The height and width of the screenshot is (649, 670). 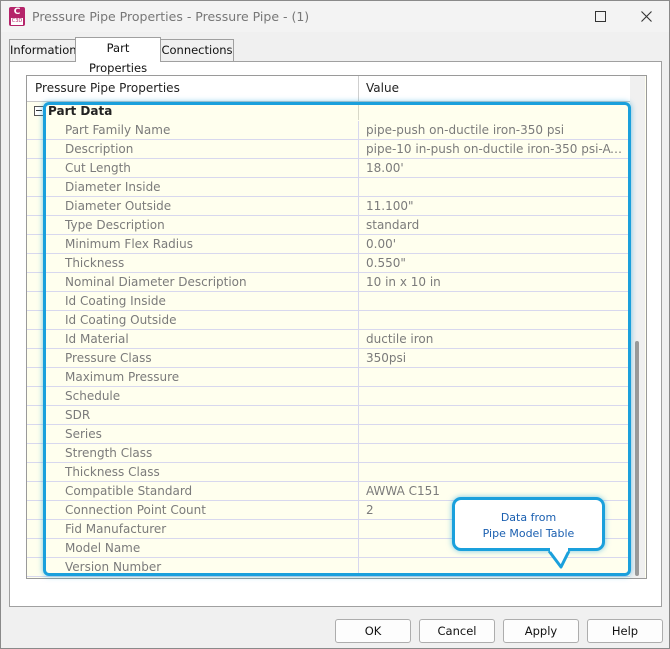 I want to click on maximize-icon, so click(x=600, y=16).